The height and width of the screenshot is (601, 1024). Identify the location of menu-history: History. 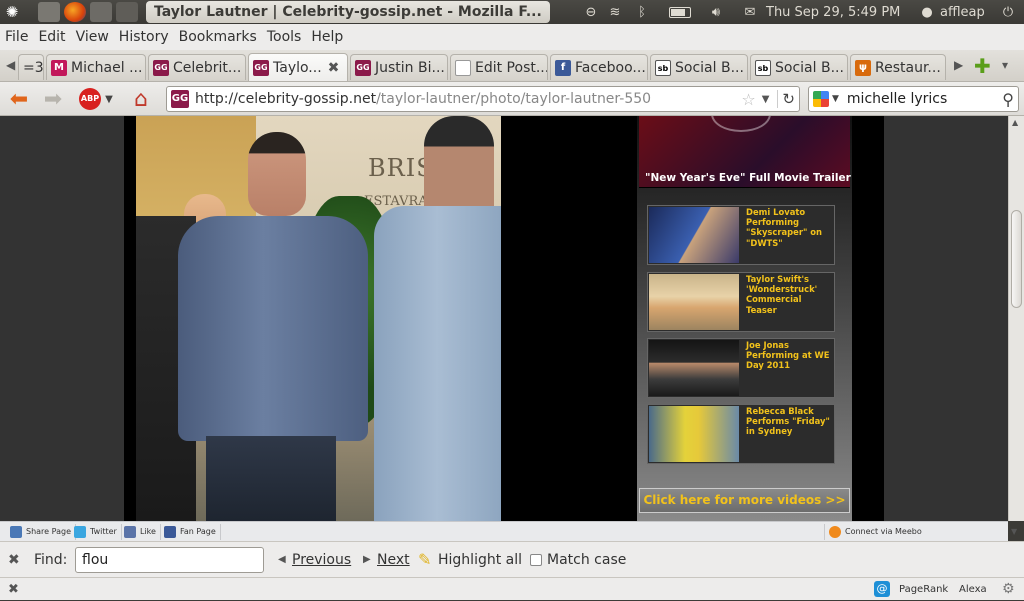
(144, 37).